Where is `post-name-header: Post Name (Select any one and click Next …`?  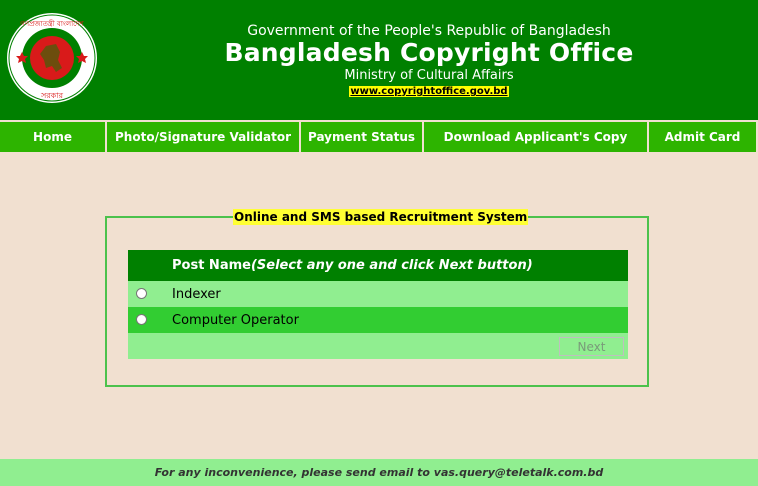
post-name-header: Post Name (Select any one and click Next … is located at coordinates (378, 265).